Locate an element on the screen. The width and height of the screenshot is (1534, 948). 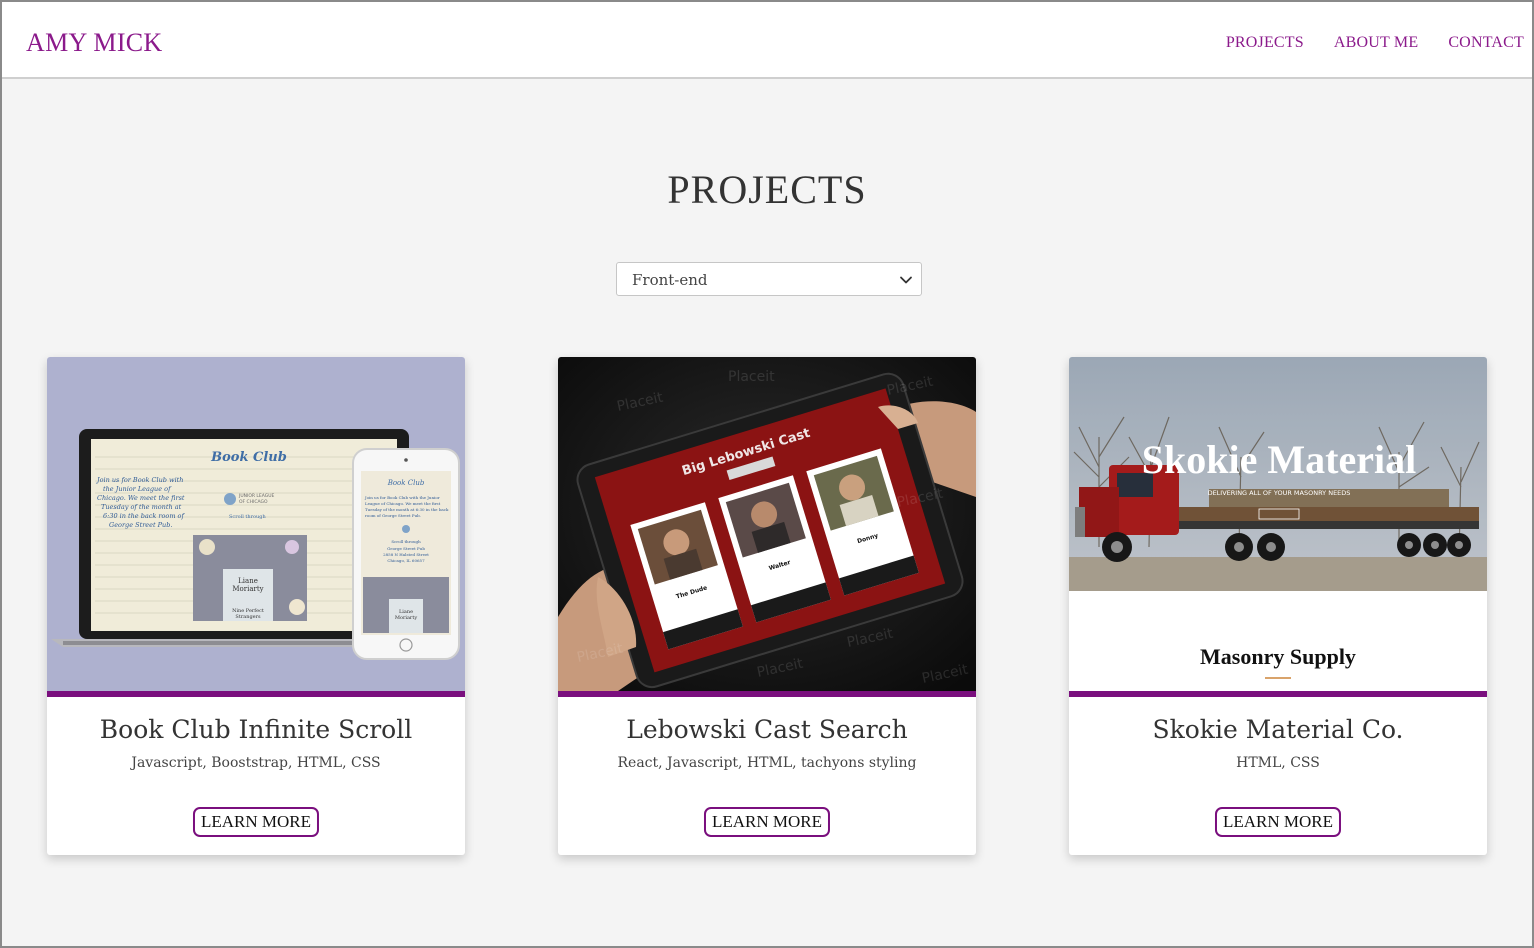
top-navbar: AMY MICK PROJECTS ABOUT ME CONTACT is located at coordinates (767, 40).